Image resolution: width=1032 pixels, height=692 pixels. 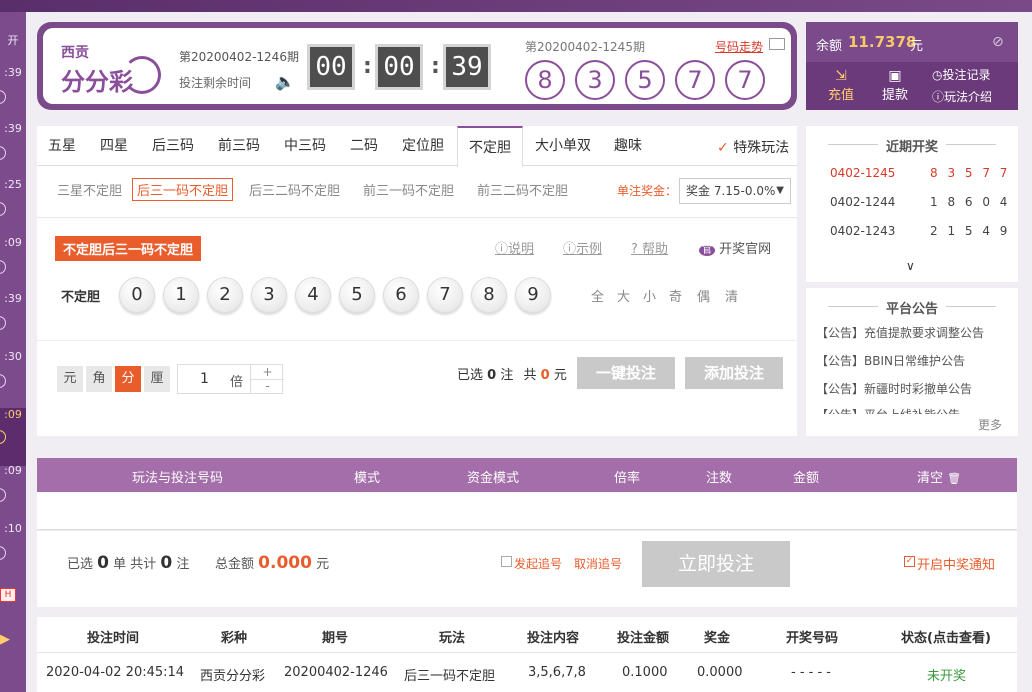 I want to click on tab-sixing: 四星, so click(x=114, y=146).